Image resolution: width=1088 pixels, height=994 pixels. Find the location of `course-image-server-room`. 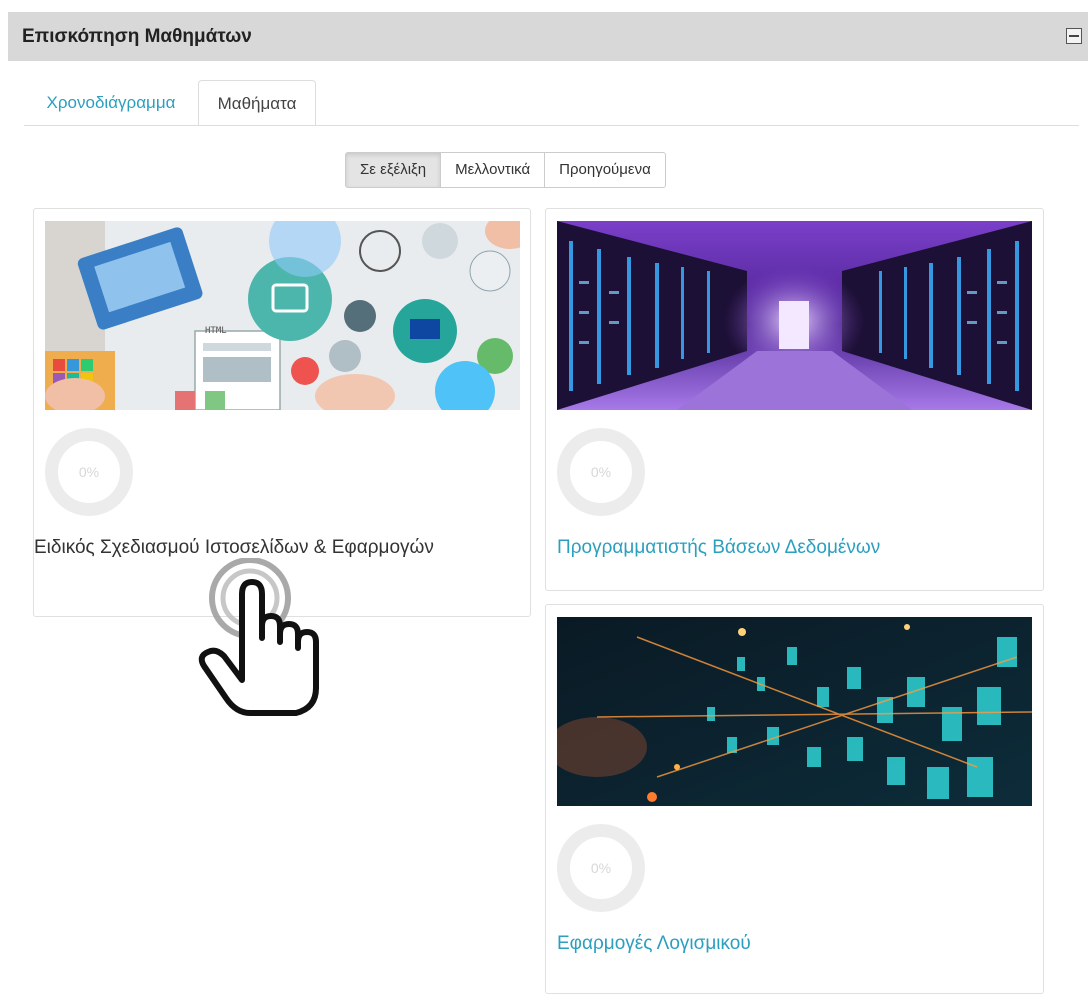

course-image-server-room is located at coordinates (794, 315).